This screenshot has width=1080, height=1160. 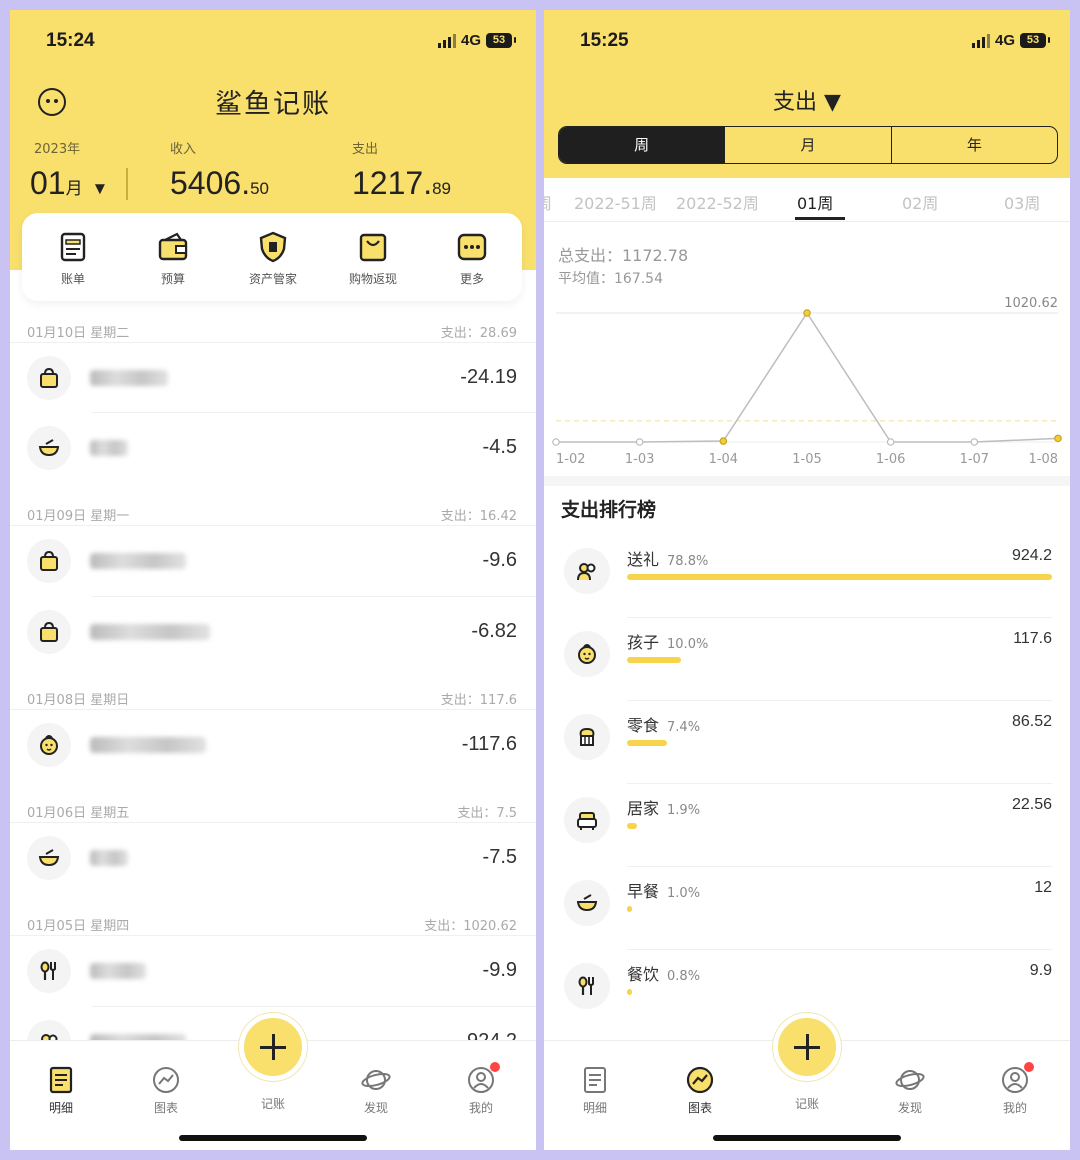 I want to click on quick-budget: 预算, so click(x=173, y=258).